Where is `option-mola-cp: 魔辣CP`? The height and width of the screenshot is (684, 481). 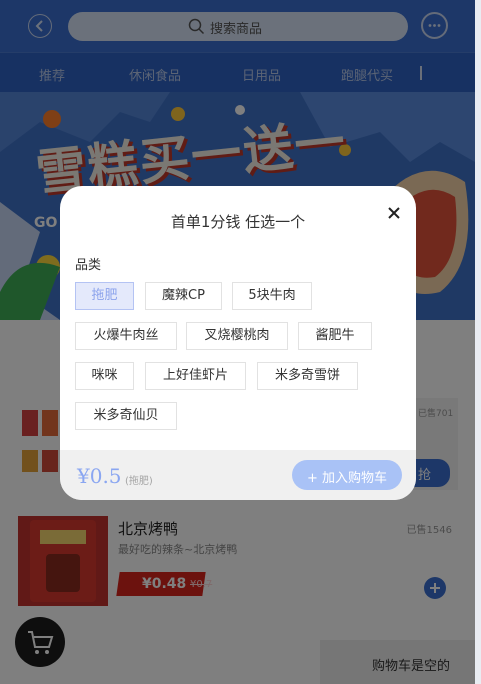 option-mola-cp: 魔辣CP is located at coordinates (183, 296).